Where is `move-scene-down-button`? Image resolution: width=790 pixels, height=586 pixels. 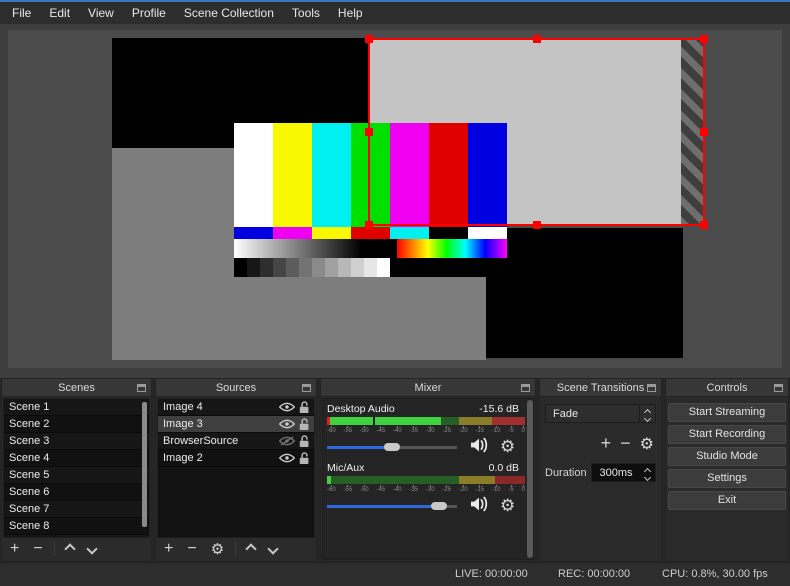 move-scene-down-button is located at coordinates (92, 549).